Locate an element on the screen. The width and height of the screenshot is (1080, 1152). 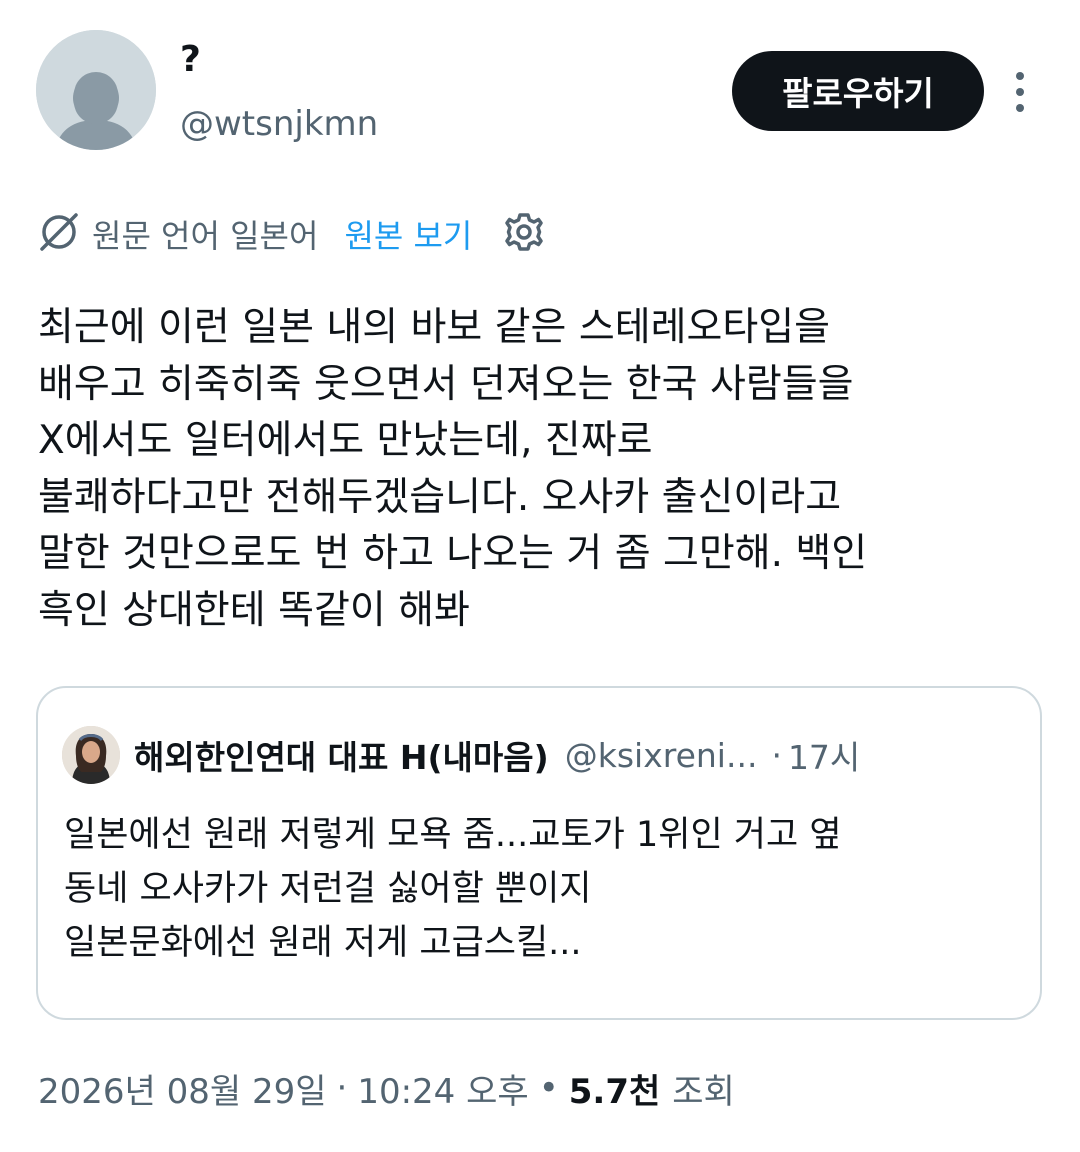
quote-time: 17시 is located at coordinates (824, 755).